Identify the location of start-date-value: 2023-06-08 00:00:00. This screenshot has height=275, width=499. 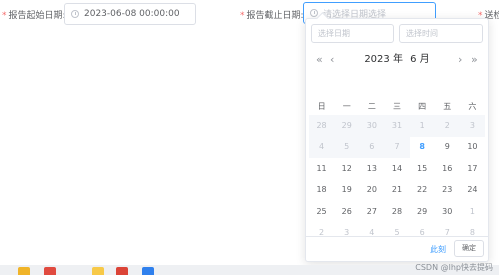
(132, 14).